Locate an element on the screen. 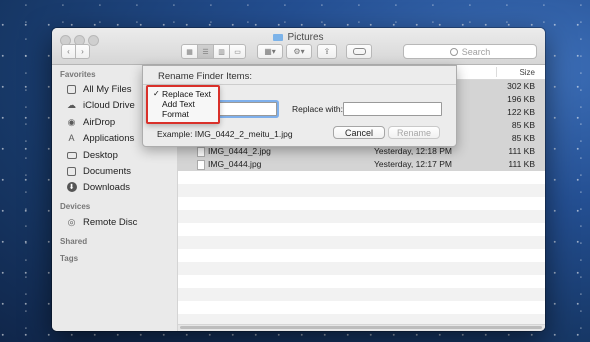  menu-item-replace-text: Replace Text is located at coordinates (186, 94).